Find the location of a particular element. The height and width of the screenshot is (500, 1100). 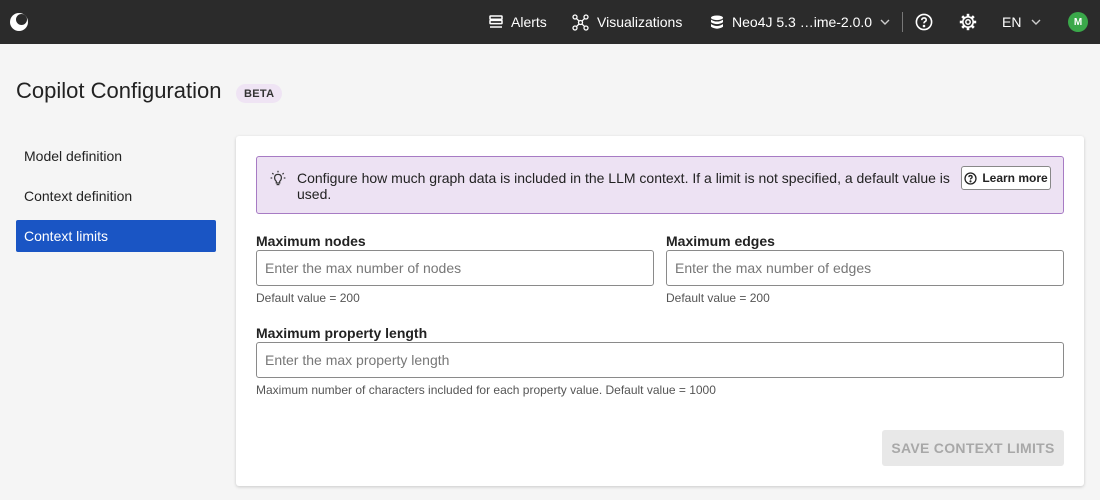

user-avatar: M is located at coordinates (1078, 22).